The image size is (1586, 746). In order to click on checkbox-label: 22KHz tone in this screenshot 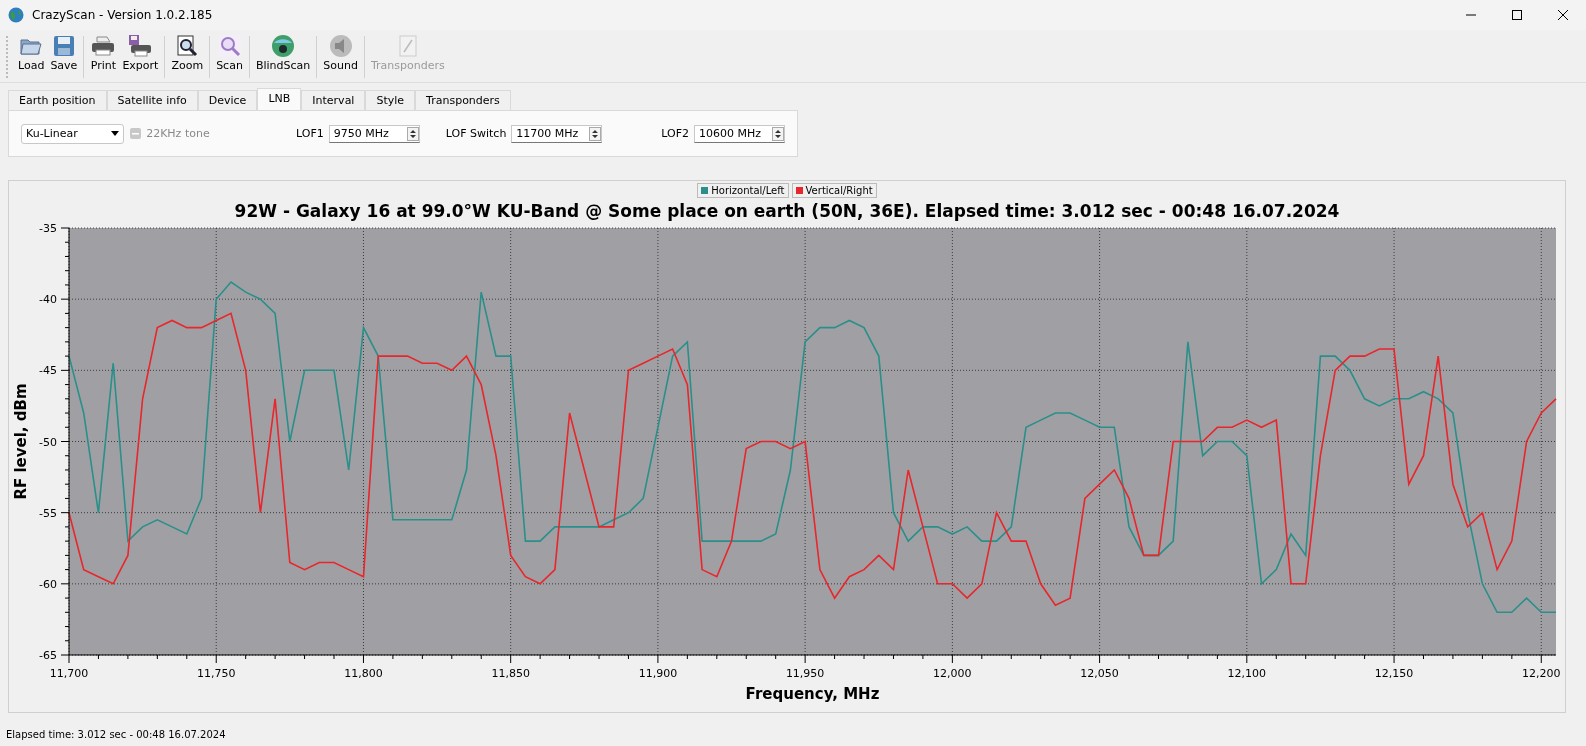, I will do `click(178, 133)`.